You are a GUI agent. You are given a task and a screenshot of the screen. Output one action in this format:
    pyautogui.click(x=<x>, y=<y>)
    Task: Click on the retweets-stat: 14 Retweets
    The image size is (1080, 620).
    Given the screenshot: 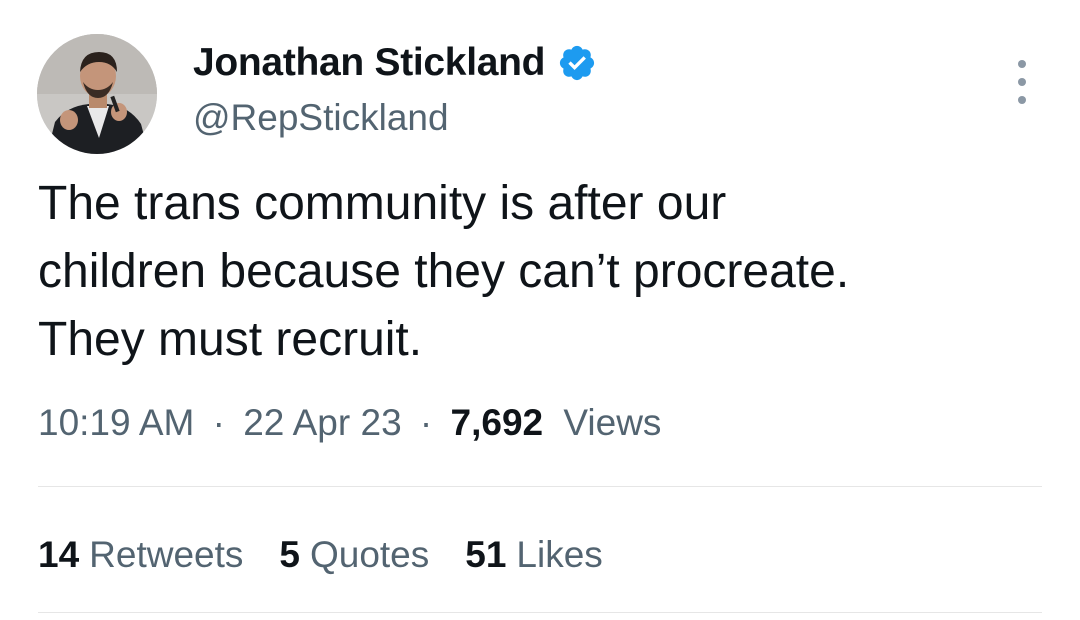 What is the action you would take?
    pyautogui.click(x=140, y=555)
    